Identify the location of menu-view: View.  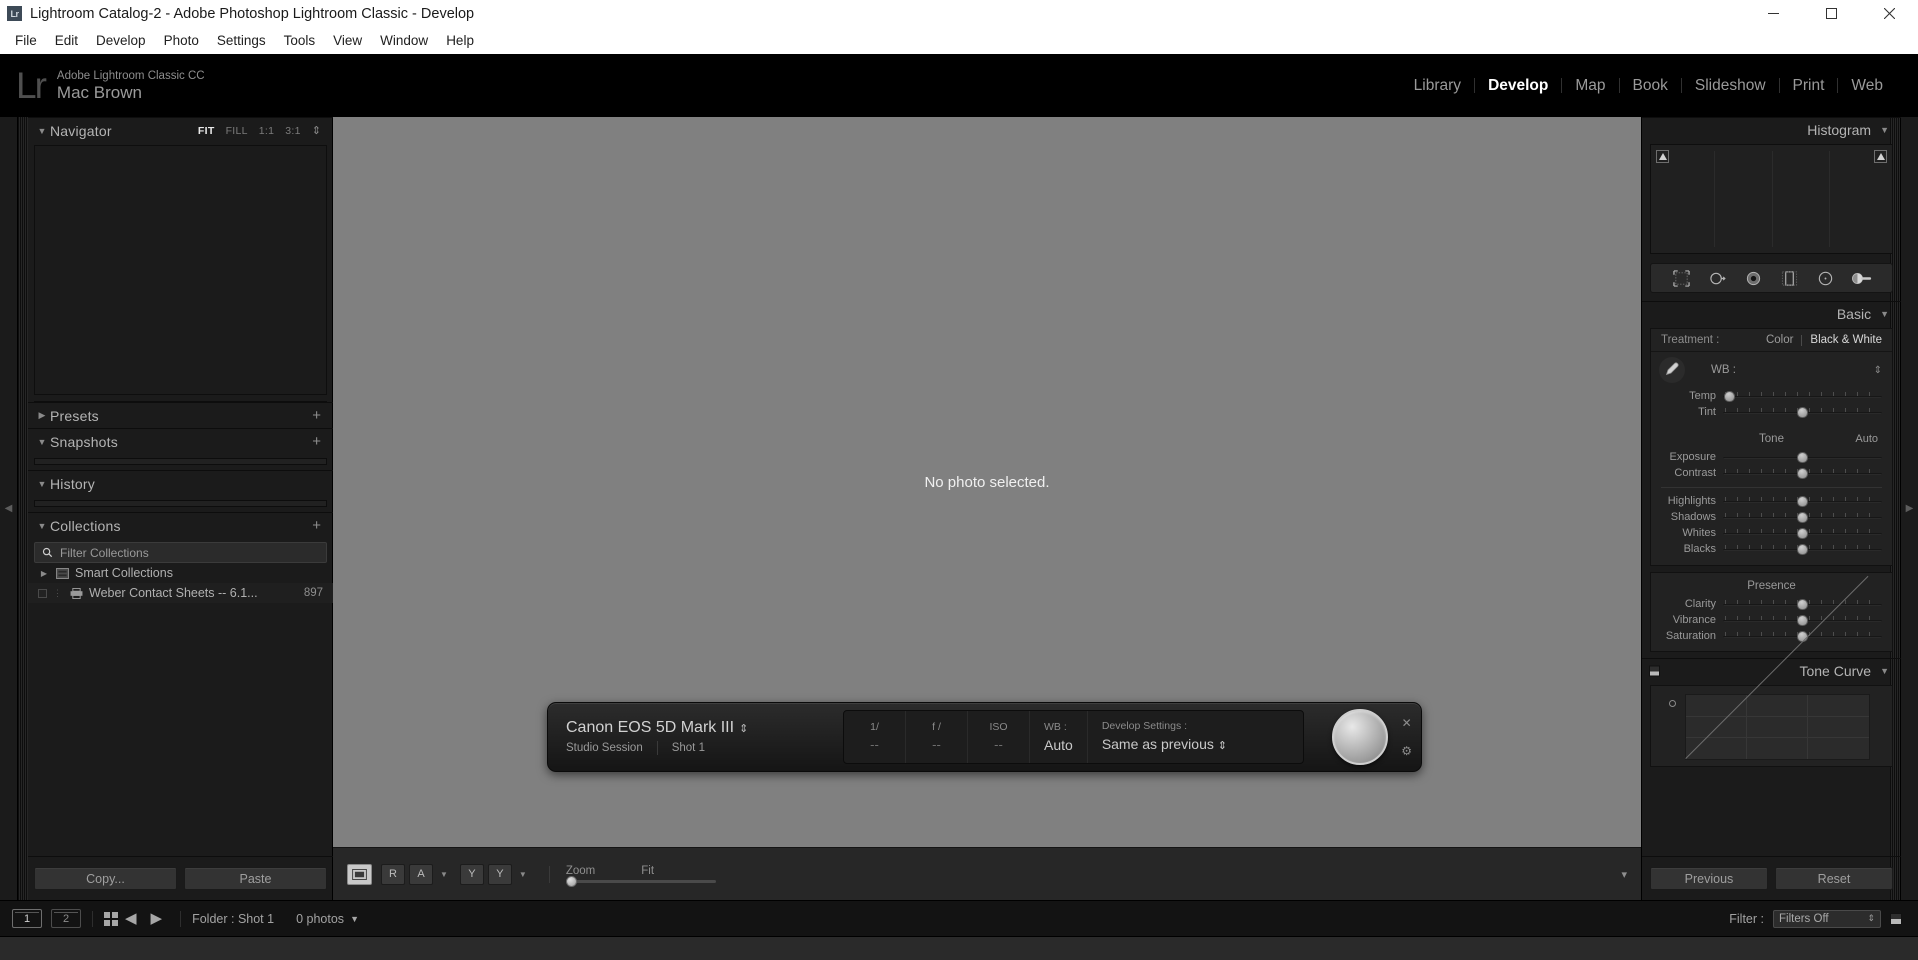
(347, 40).